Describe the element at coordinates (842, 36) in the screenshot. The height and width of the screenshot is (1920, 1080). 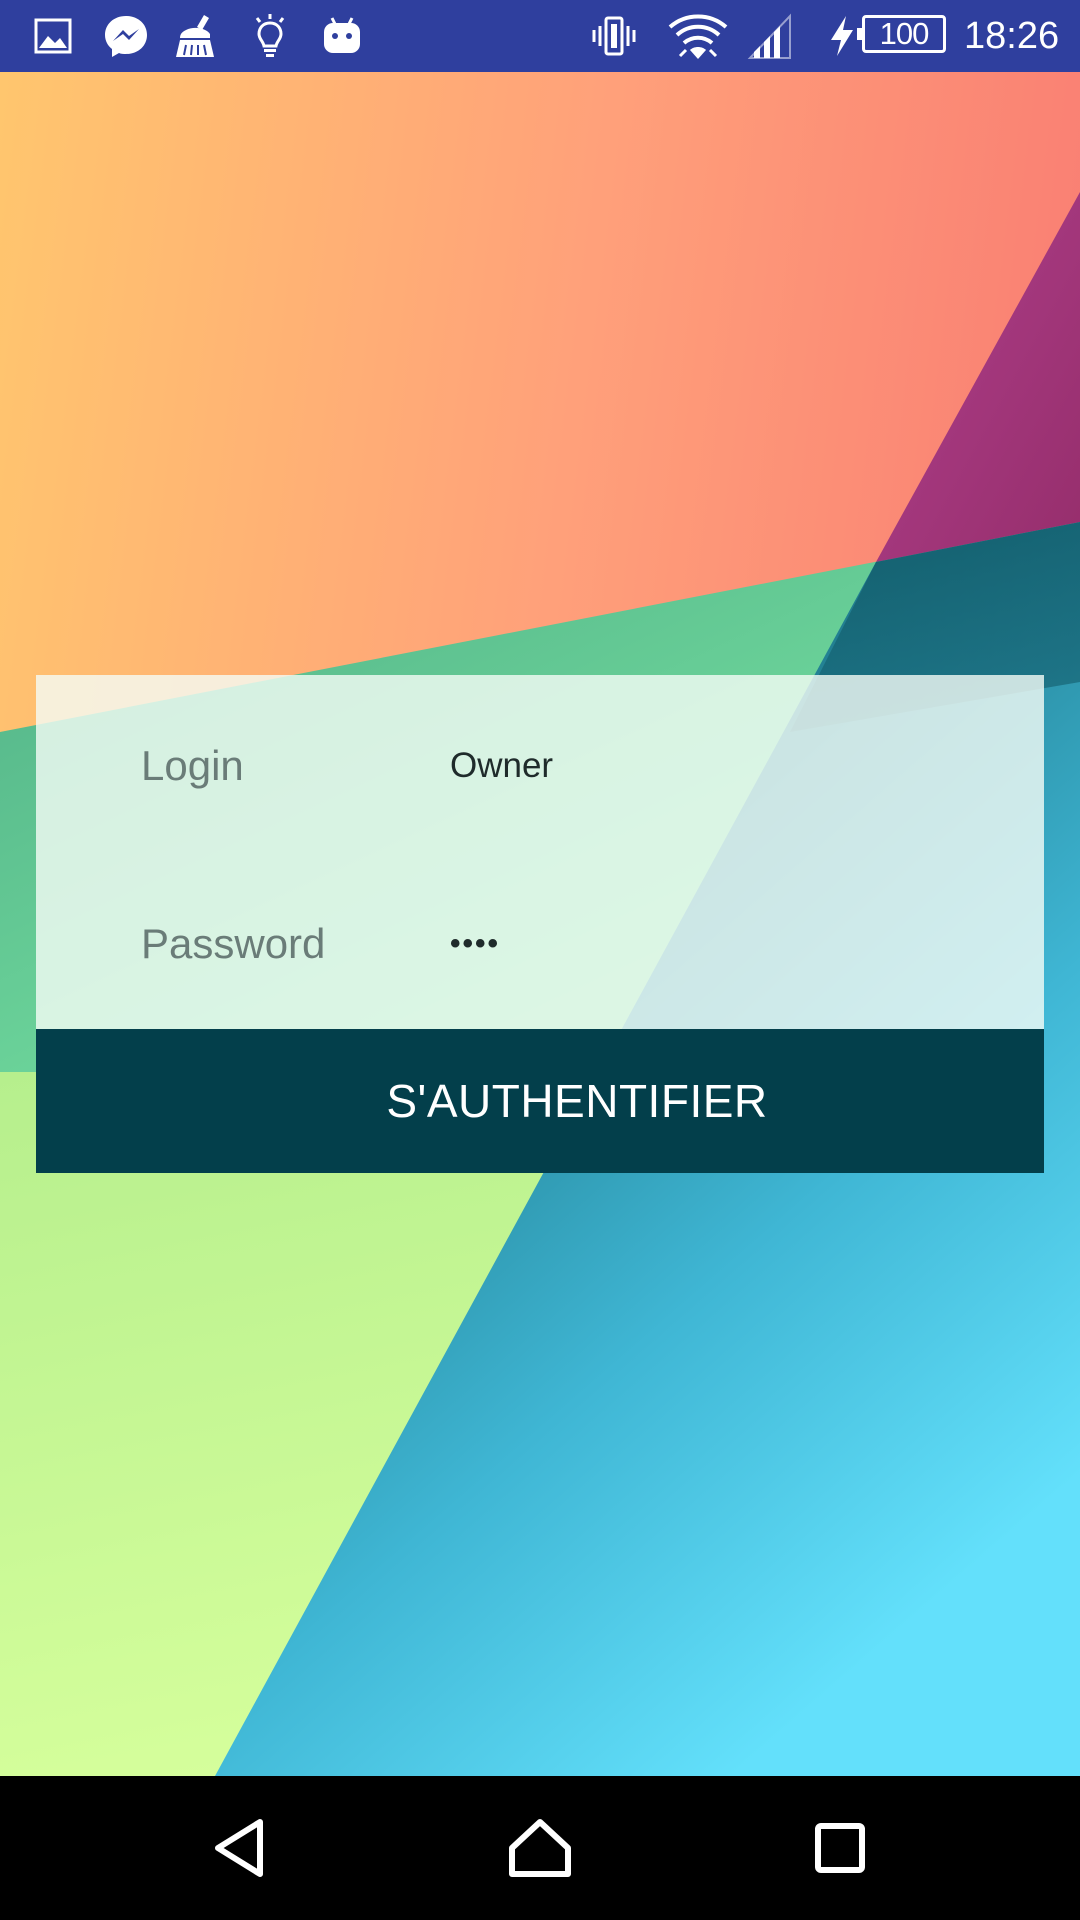
I see `charging-icon` at that location.